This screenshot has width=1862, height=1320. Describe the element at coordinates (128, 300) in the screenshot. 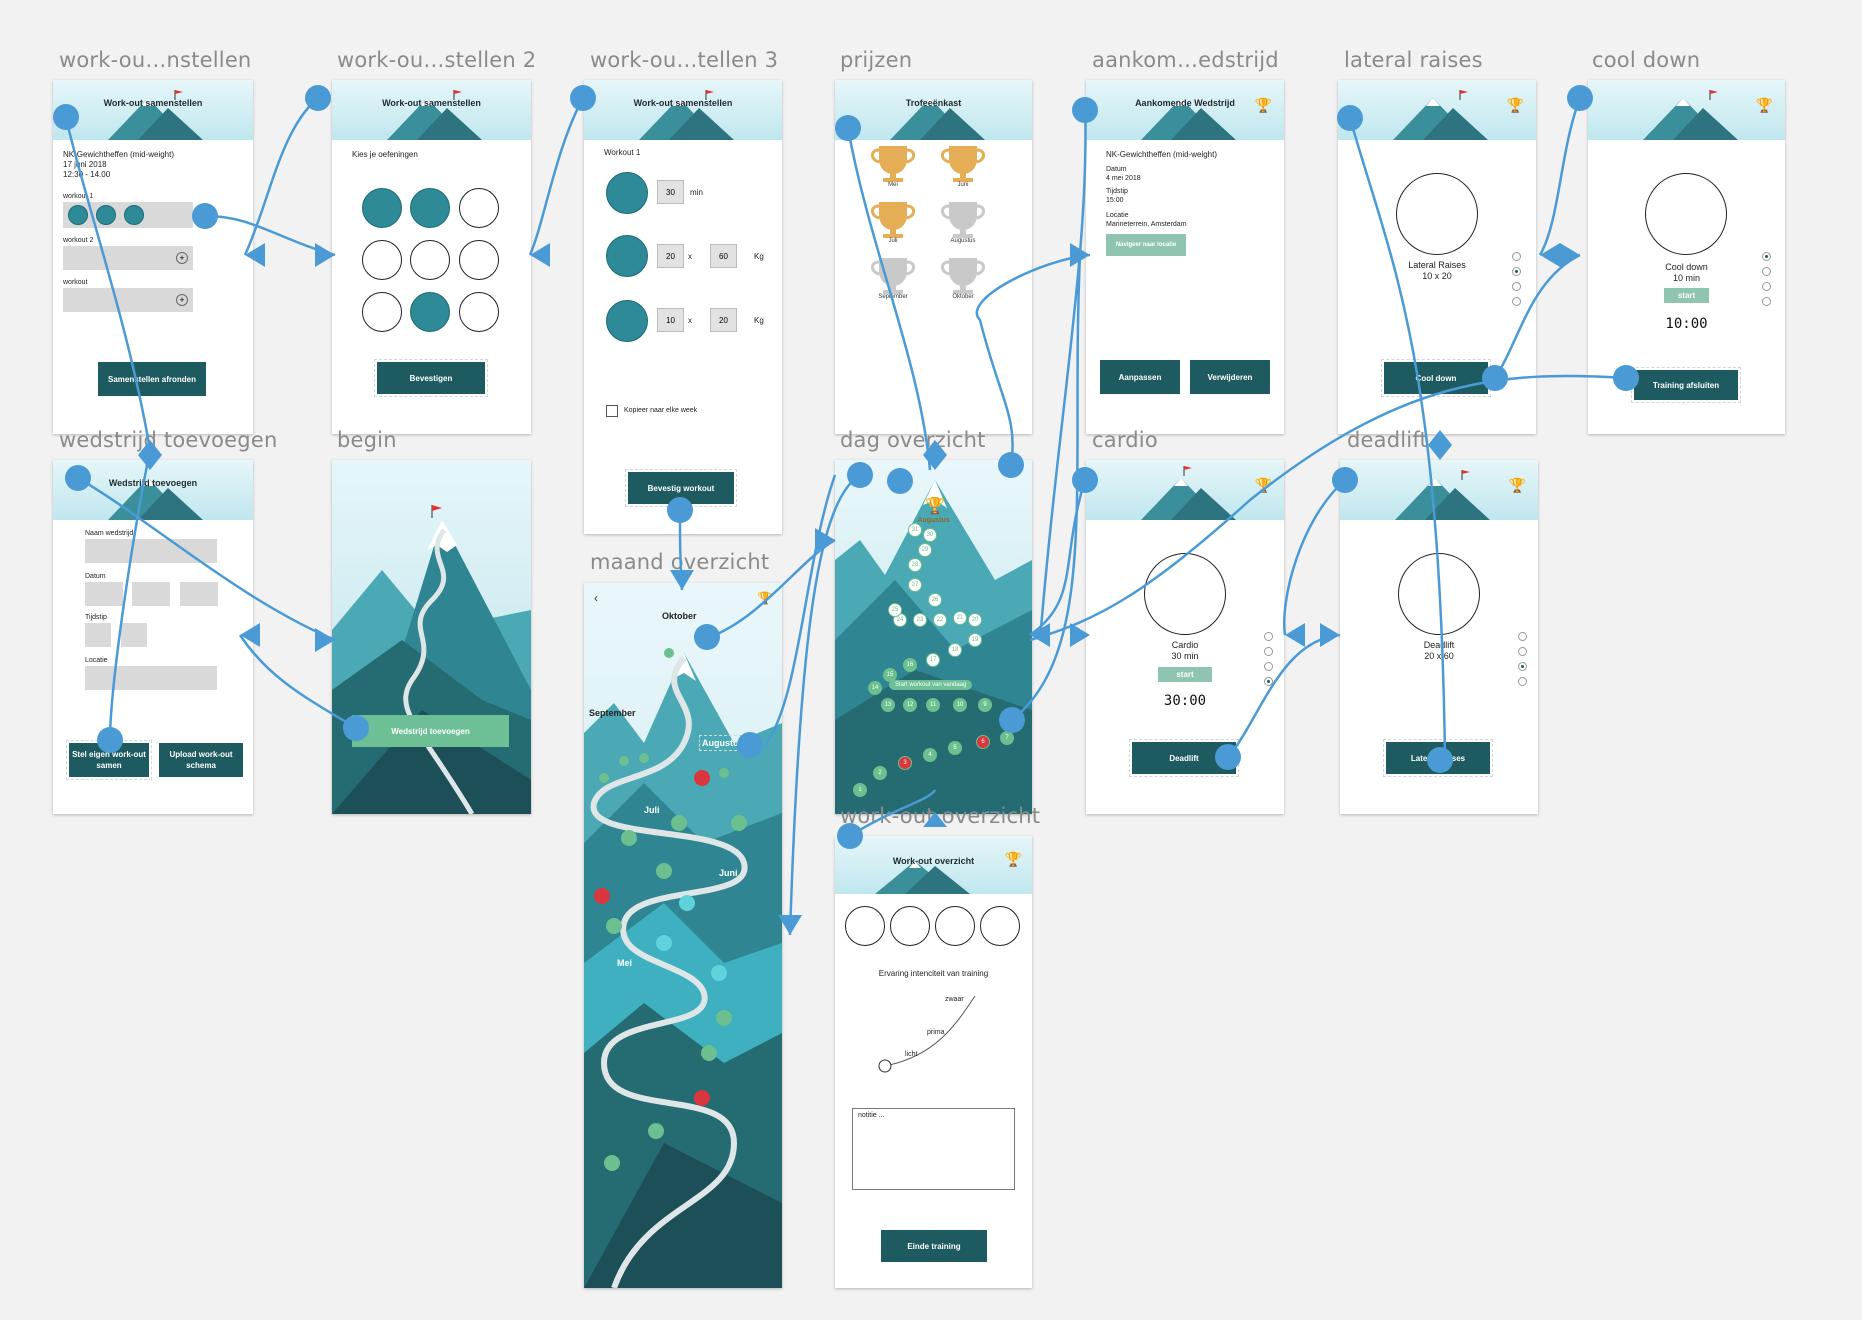

I see `workout3-field: +` at that location.